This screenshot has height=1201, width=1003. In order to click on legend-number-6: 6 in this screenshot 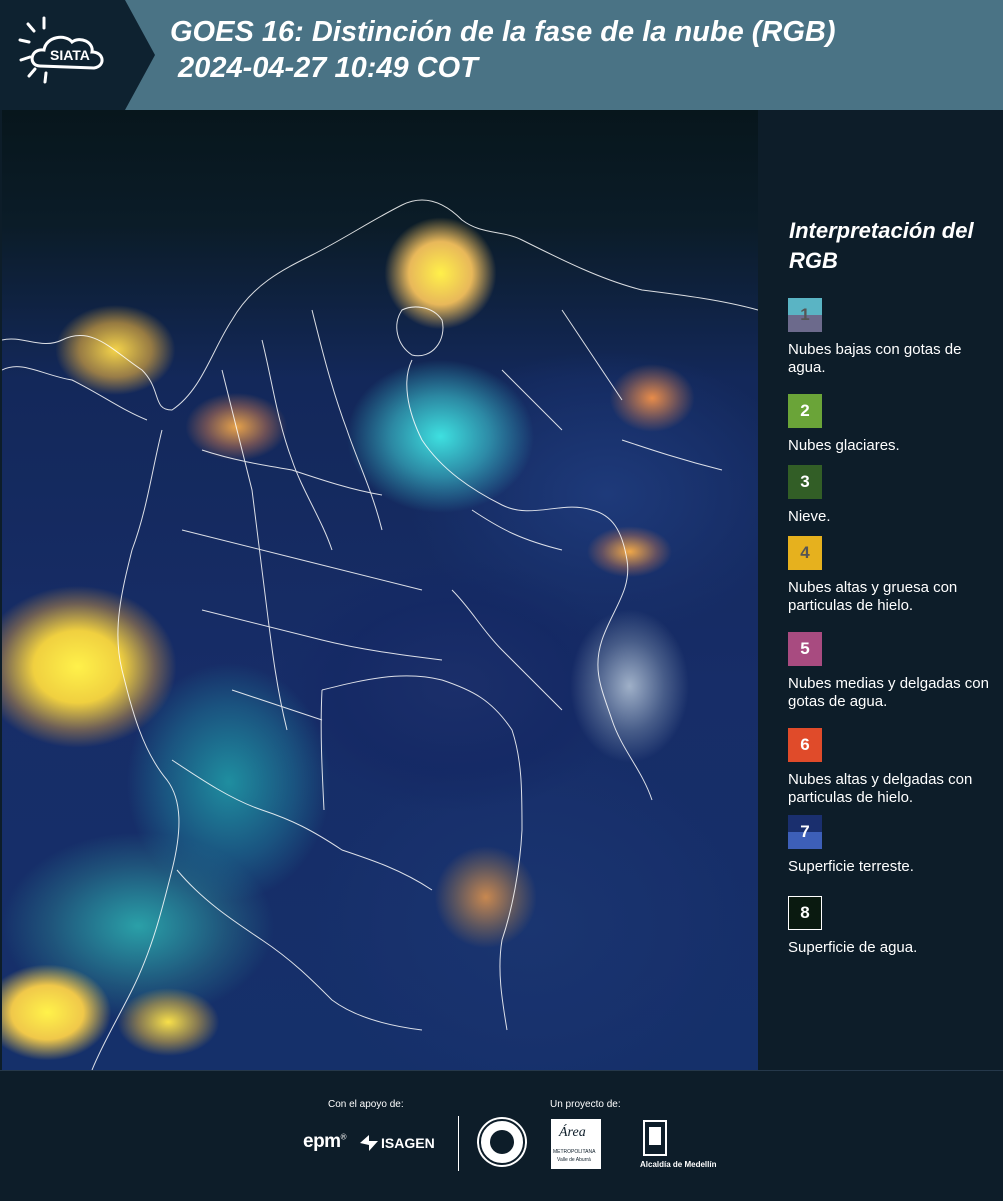, I will do `click(805, 744)`.